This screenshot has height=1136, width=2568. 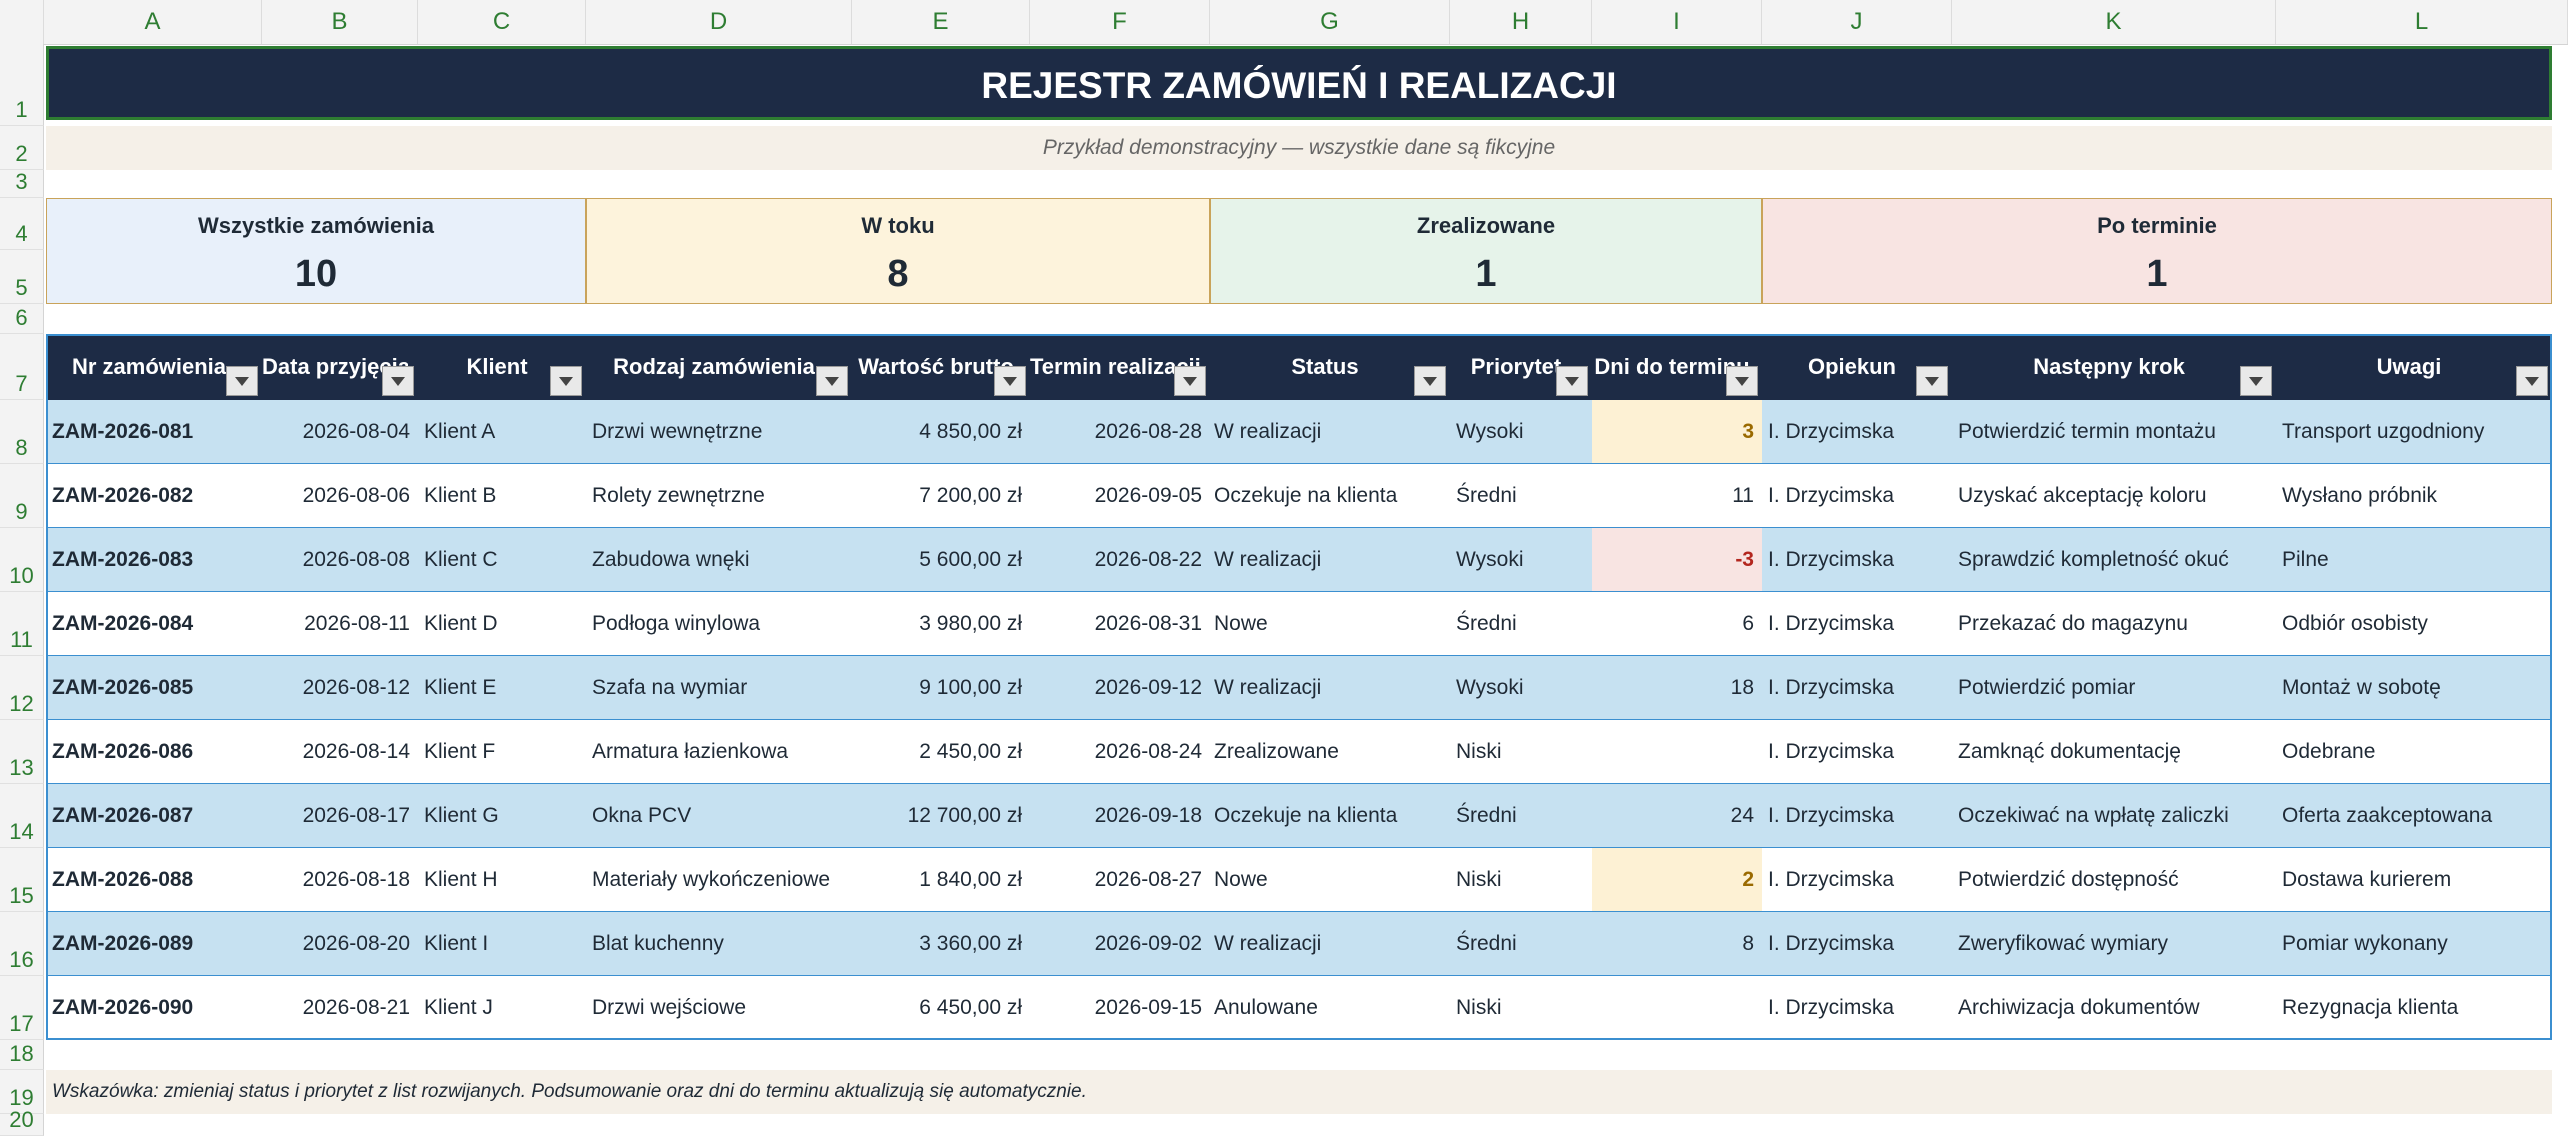 What do you see at coordinates (154, 879) in the screenshot?
I see `cell-order-number: ZAM-2026-088` at bounding box center [154, 879].